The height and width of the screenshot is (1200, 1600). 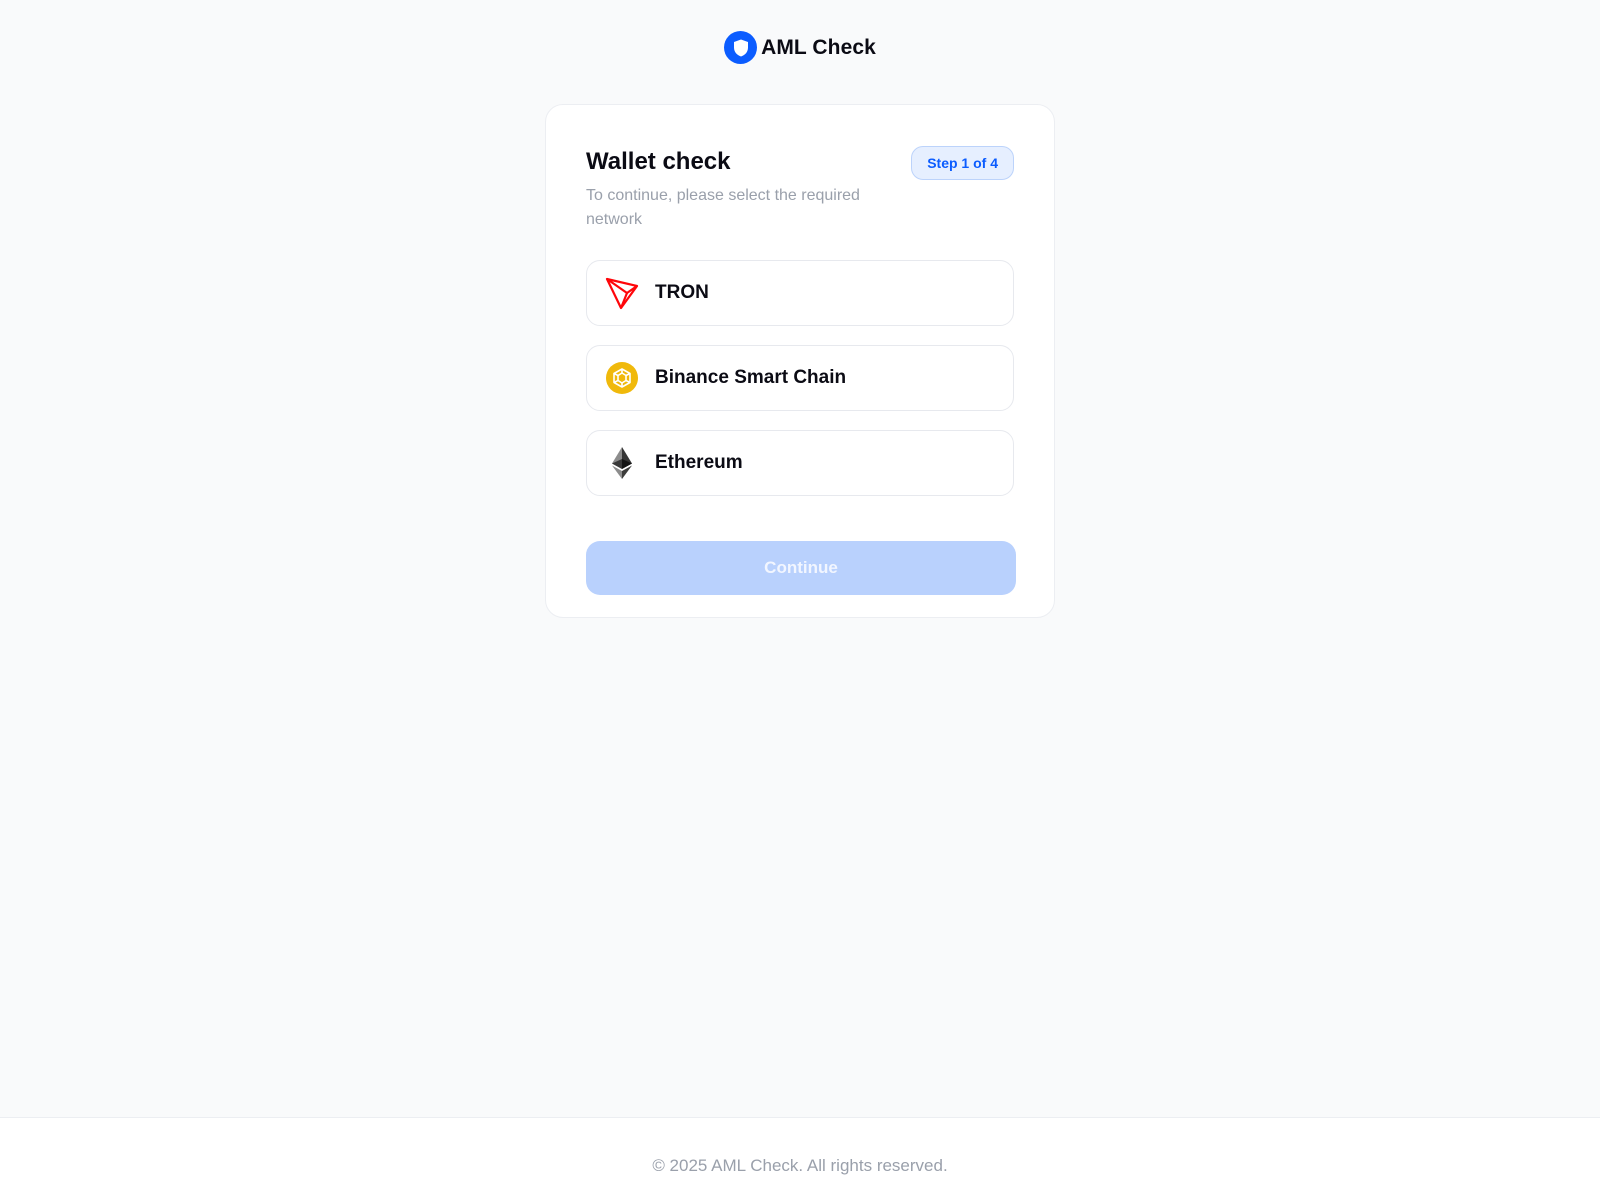 I want to click on brand-header: AML Check, so click(x=800, y=47).